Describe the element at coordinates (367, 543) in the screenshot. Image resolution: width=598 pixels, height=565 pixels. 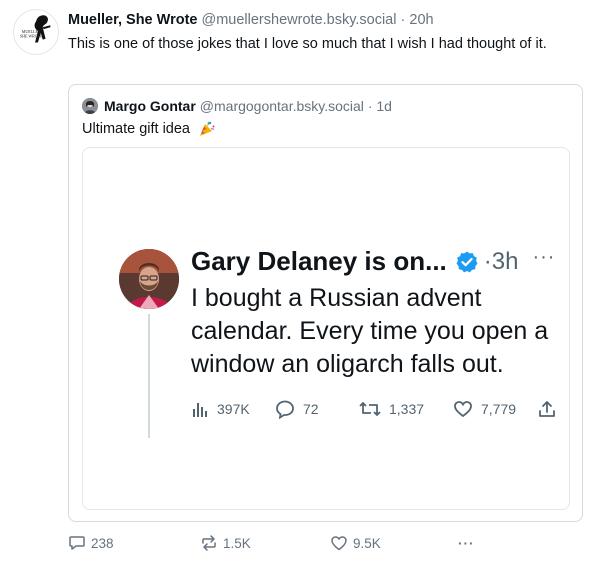
I see `like-count: 9.5K` at that location.